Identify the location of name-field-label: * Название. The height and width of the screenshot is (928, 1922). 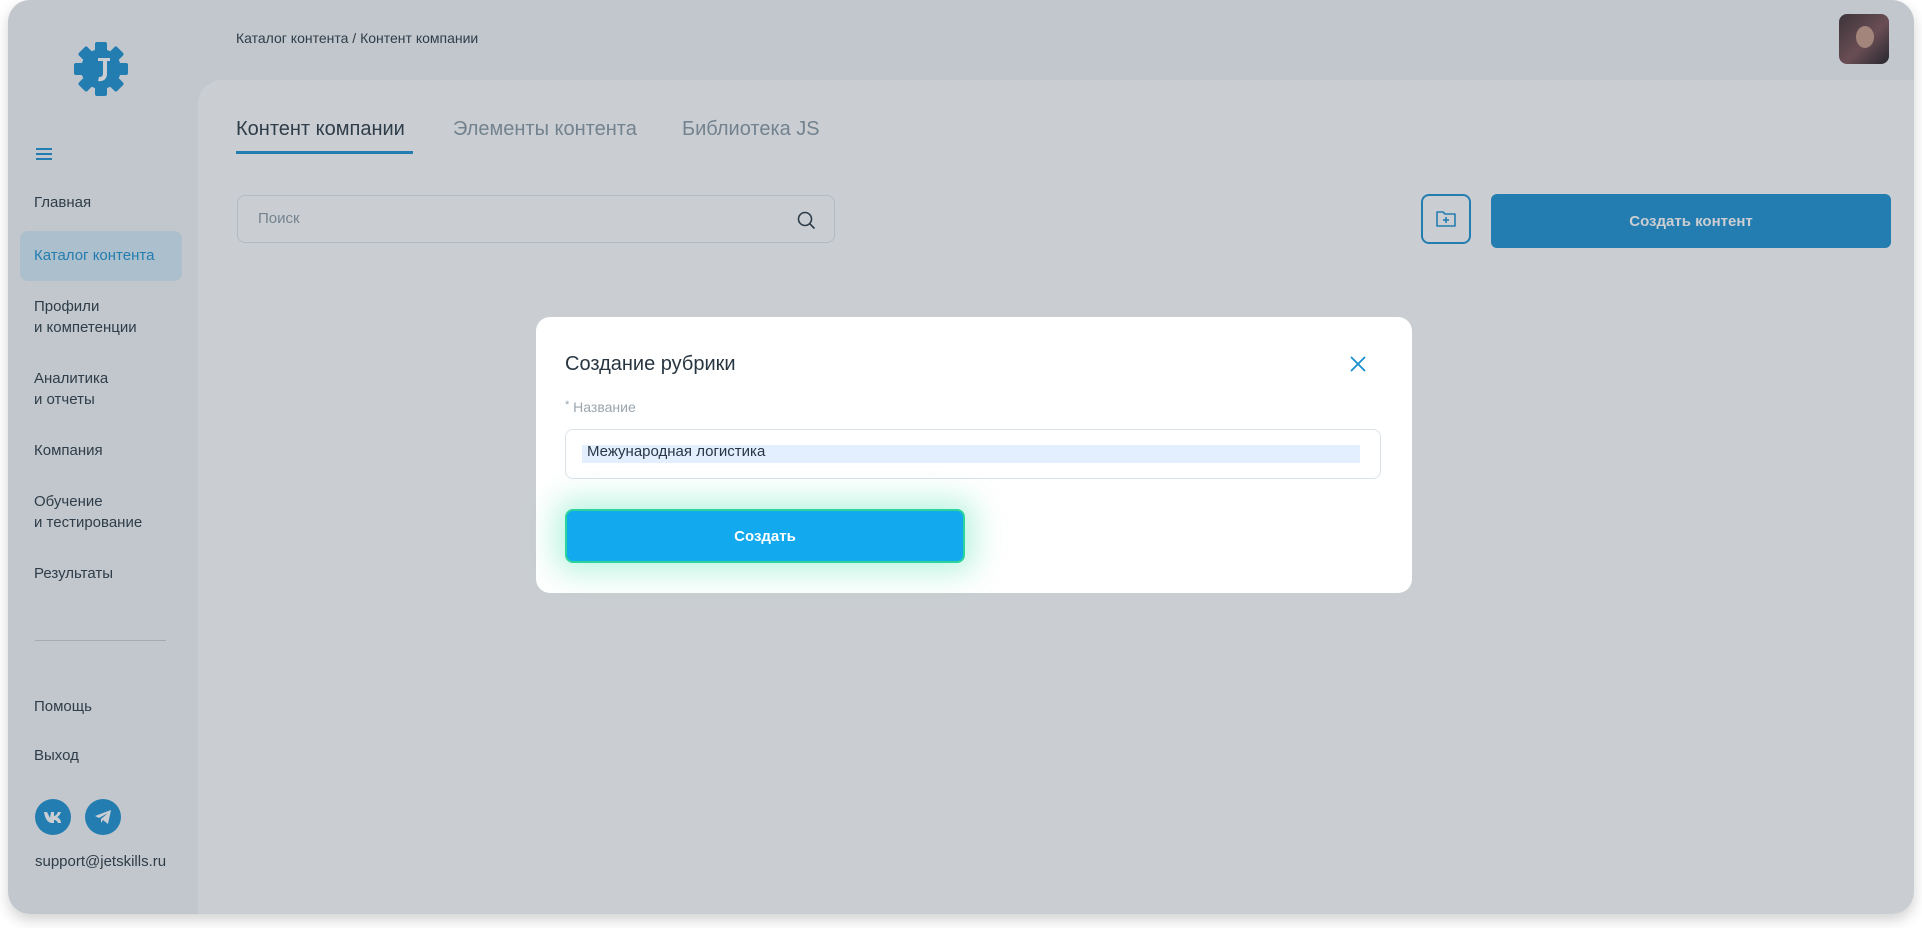
(600, 407).